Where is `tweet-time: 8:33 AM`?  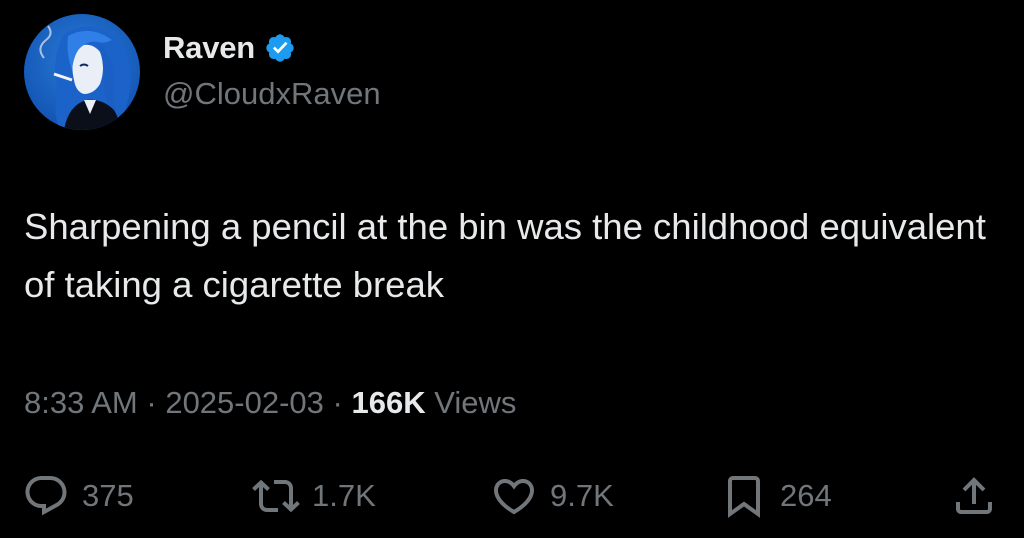
tweet-time: 8:33 AM is located at coordinates (81, 402).